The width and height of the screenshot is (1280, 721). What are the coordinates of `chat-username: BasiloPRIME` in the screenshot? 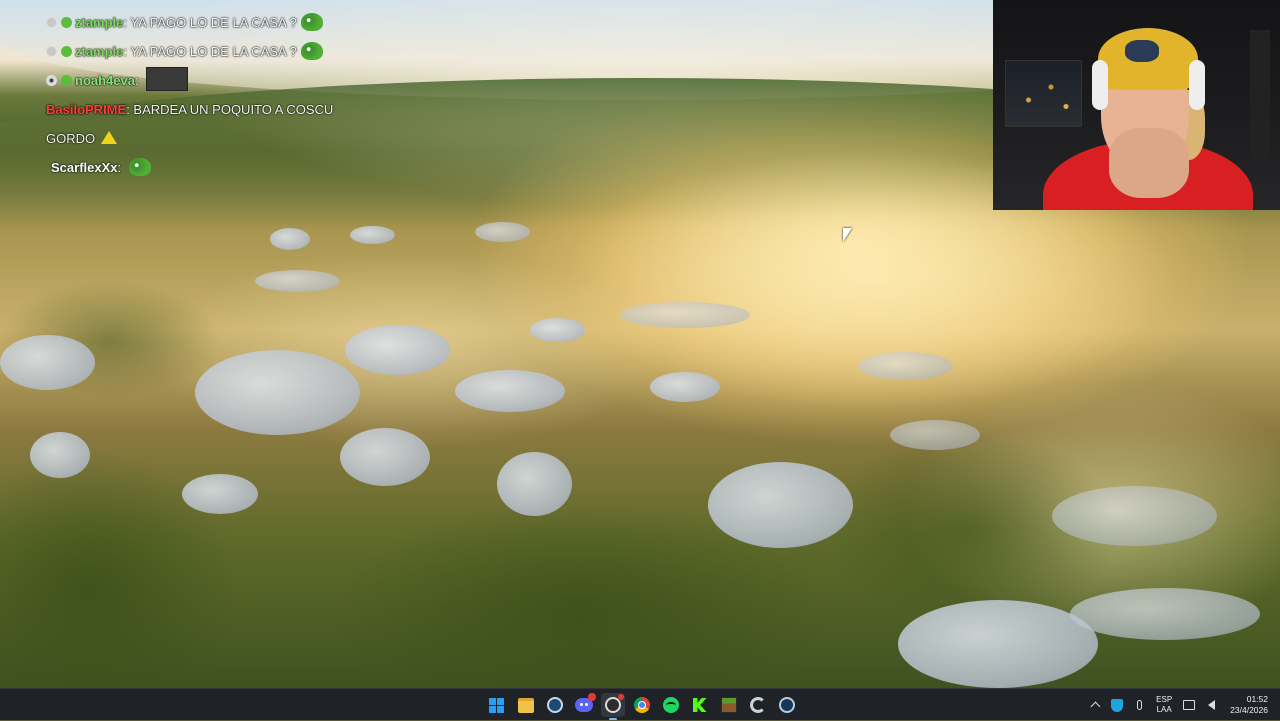 It's located at (86, 109).